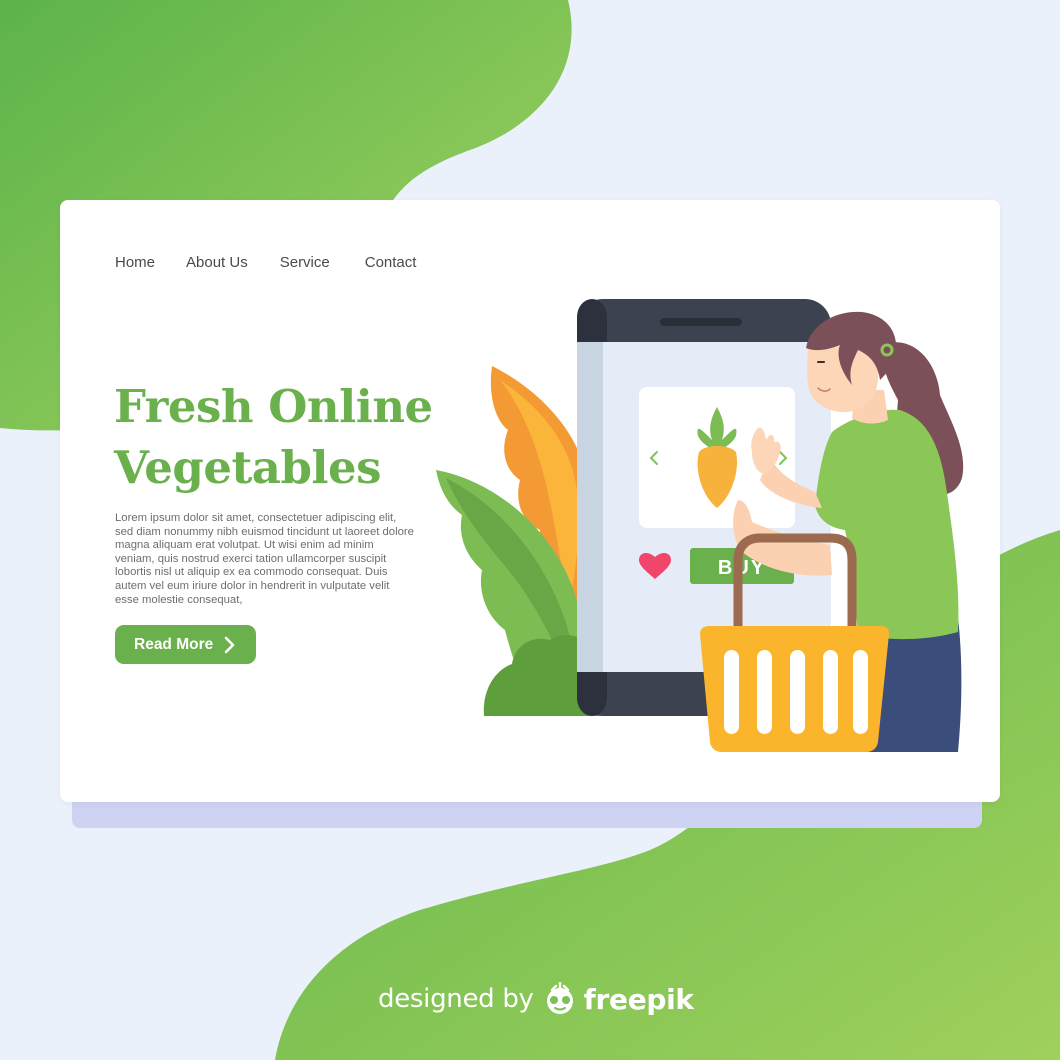 This screenshot has height=1060, width=1060. What do you see at coordinates (518, 541) in the screenshot?
I see `leaf-plants` at bounding box center [518, 541].